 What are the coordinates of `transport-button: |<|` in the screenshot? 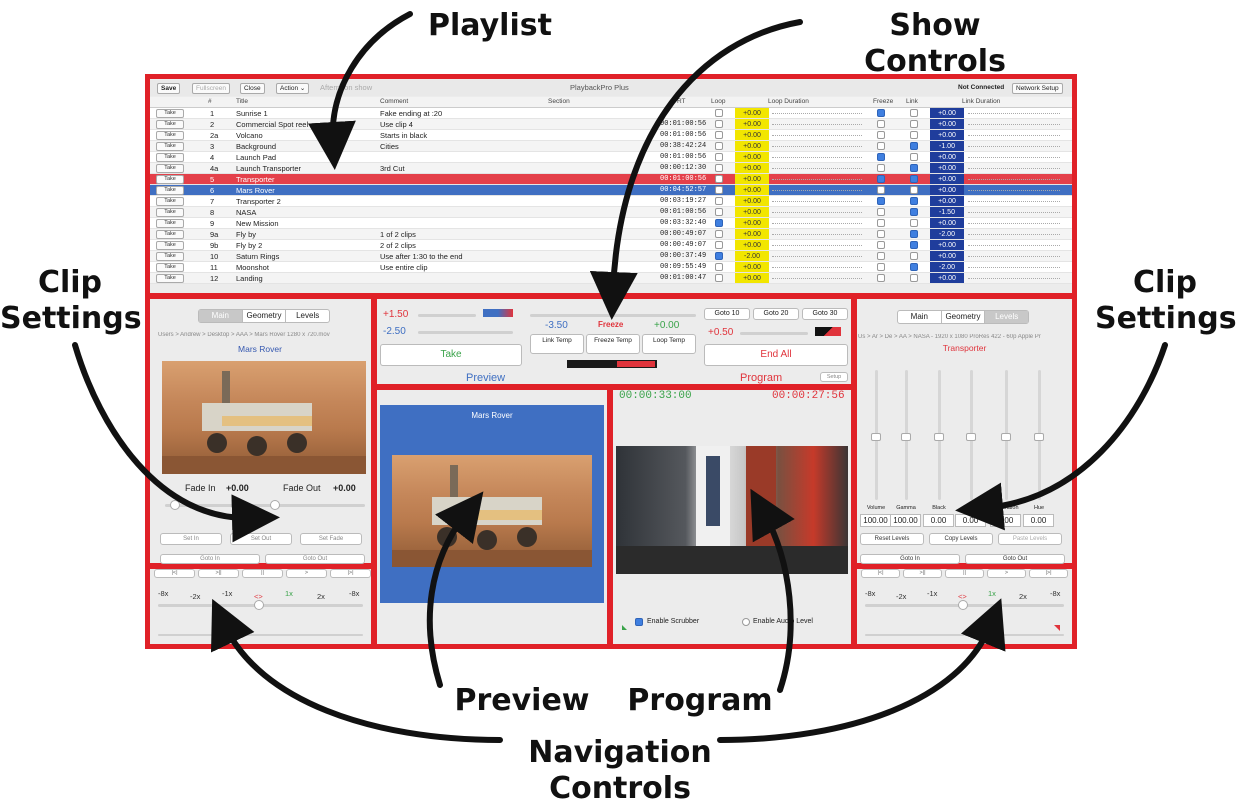 It's located at (174, 573).